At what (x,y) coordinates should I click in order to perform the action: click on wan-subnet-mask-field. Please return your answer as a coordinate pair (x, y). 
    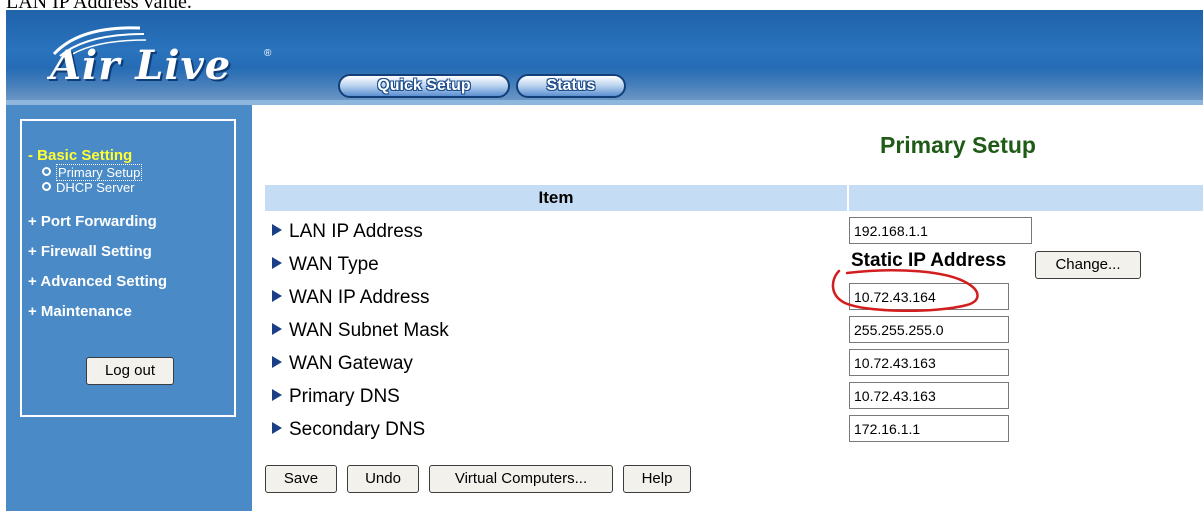
    Looking at the image, I should click on (929, 329).